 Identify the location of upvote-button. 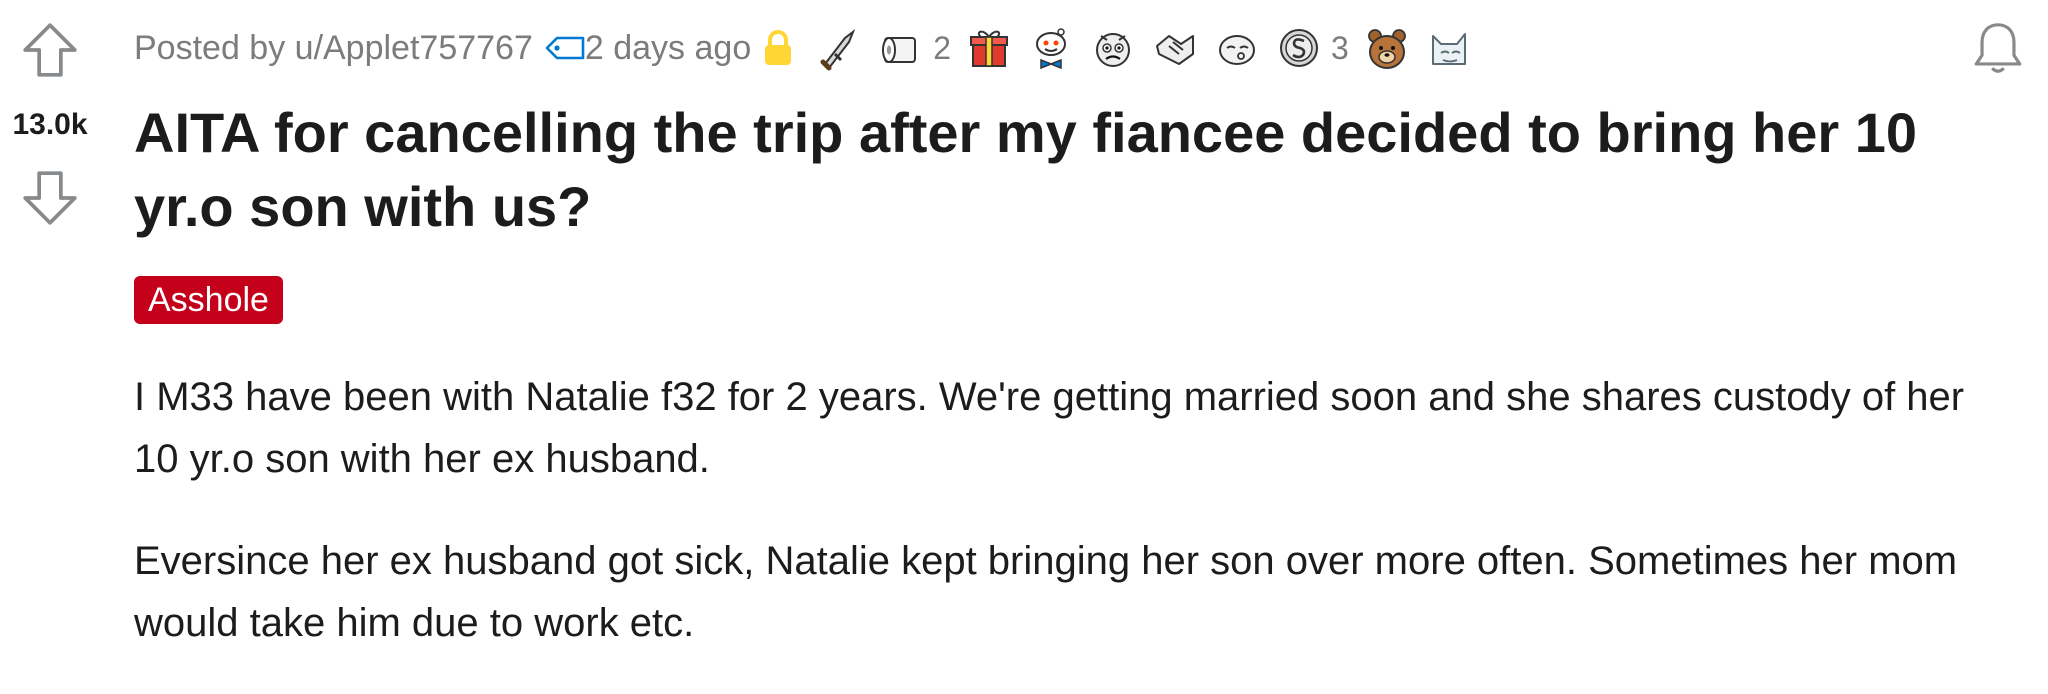
(50, 50).